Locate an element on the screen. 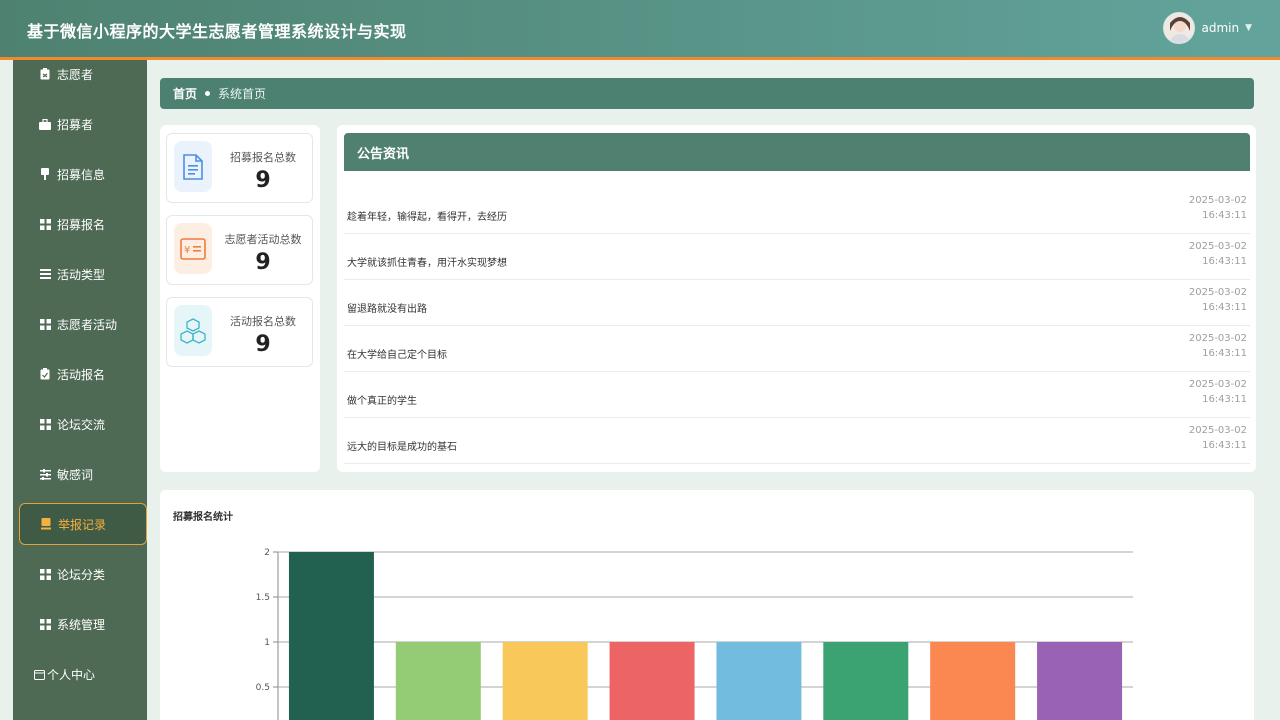 This screenshot has height=720, width=1280. notice-row: 大学就该抓住青春，用汗水实现梦想 2025-03-02 16:43:11 is located at coordinates (797, 257).